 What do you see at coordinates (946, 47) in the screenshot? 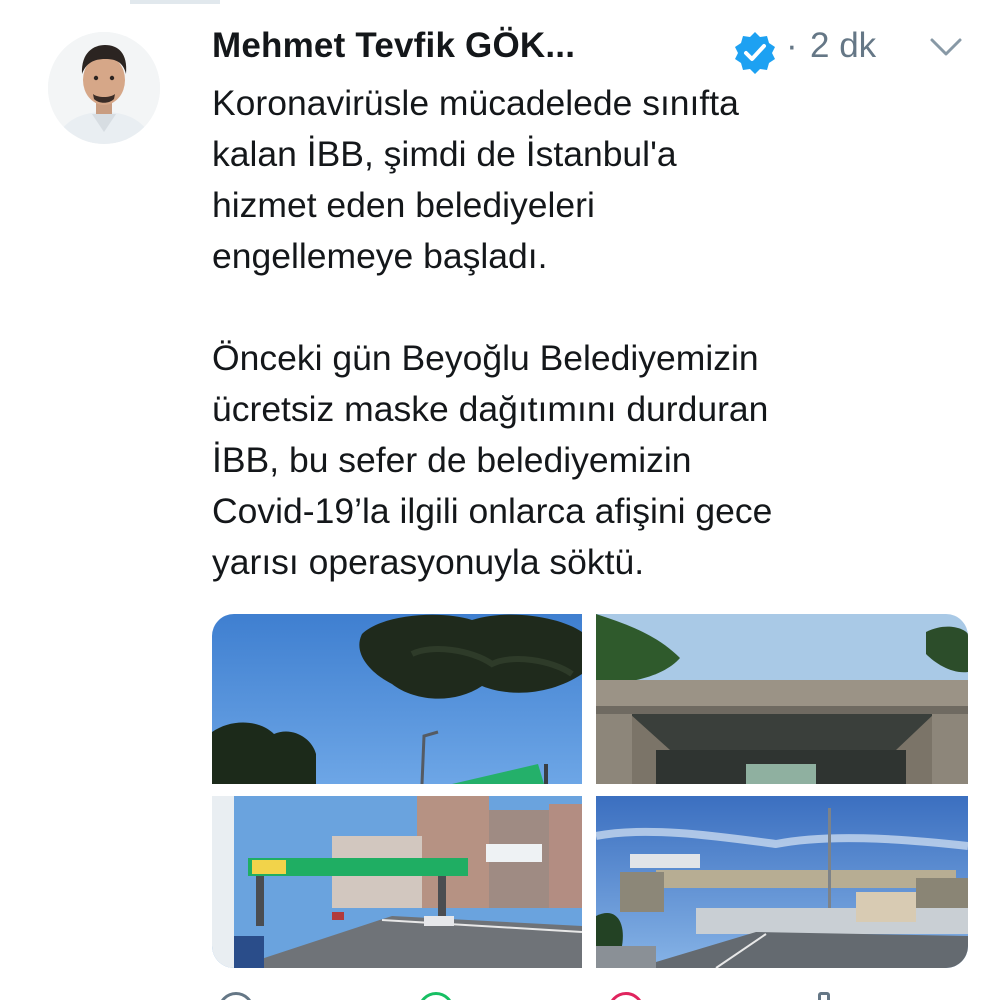
I see `chevron-down-icon` at bounding box center [946, 47].